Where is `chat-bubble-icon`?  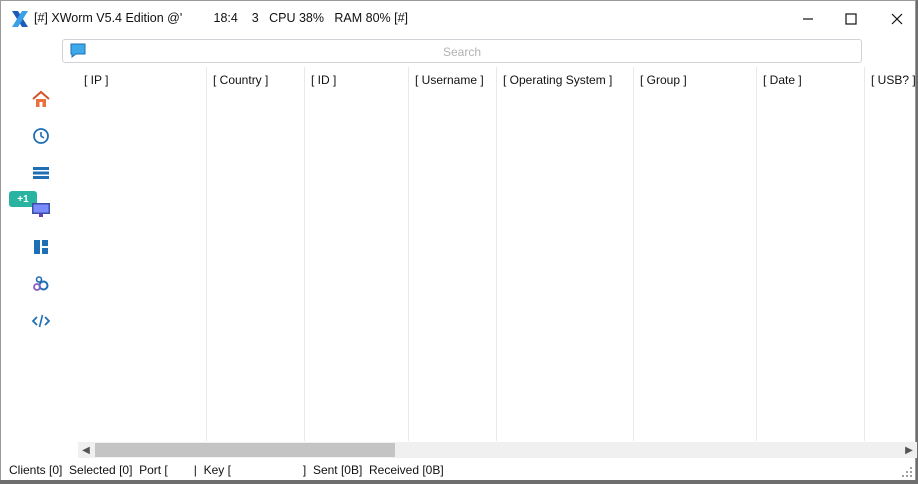 chat-bubble-icon is located at coordinates (78, 50).